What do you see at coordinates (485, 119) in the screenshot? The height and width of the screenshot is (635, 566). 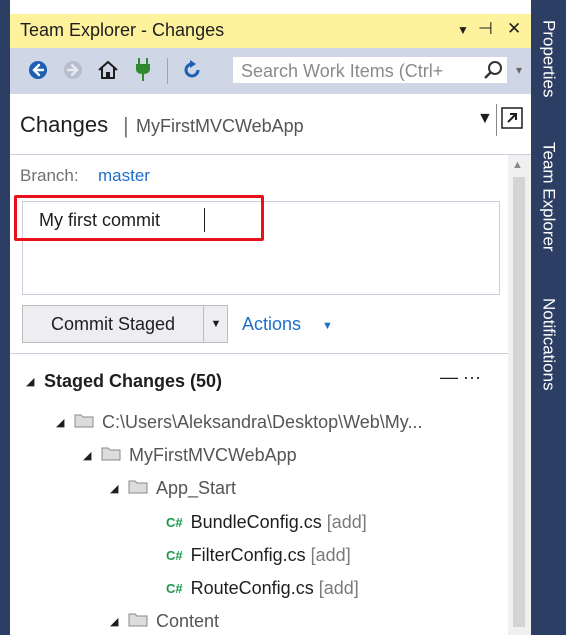 I see `page-dropdown-arrow: ▼` at bounding box center [485, 119].